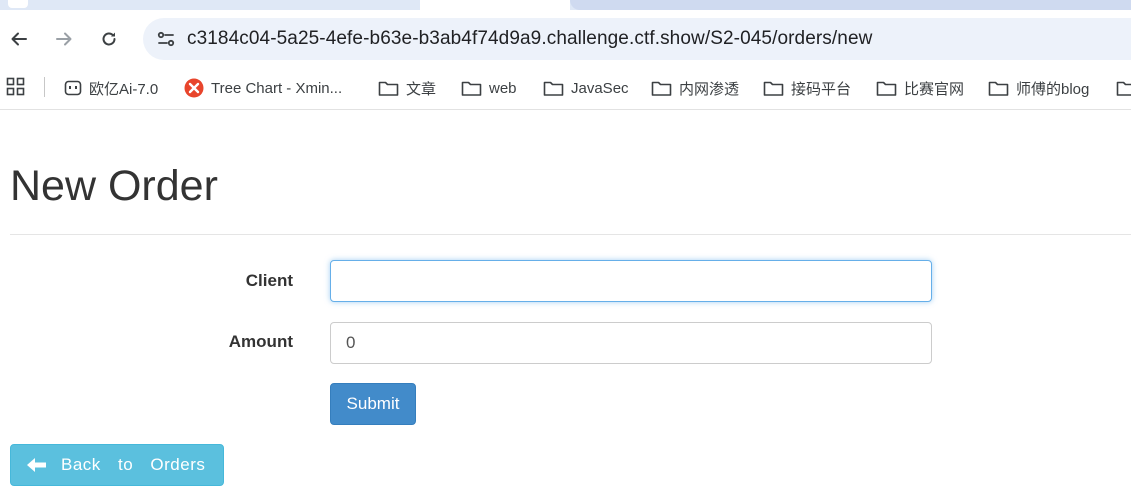  I want to click on client-label: Client, so click(269, 280).